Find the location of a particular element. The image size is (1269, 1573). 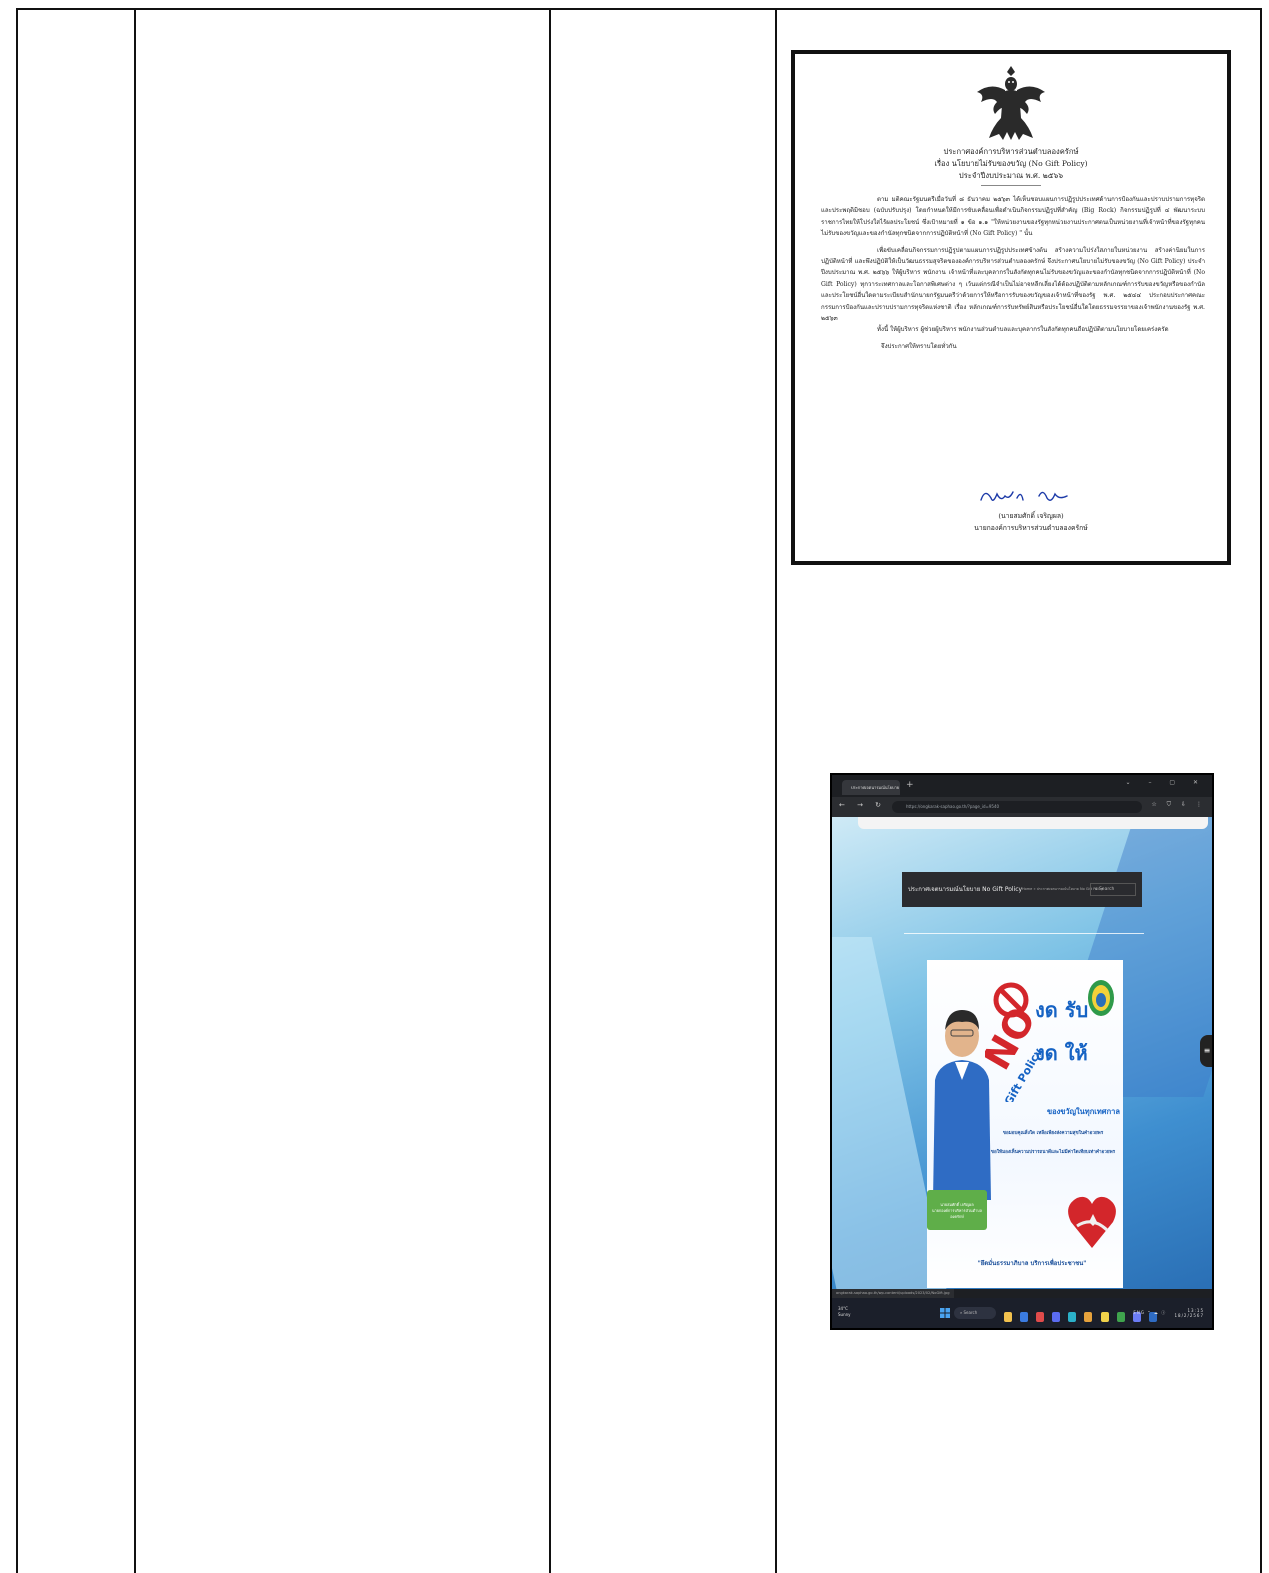

heading-line-1: ประกาศองค์การบริหารส่วนตำบลองครักษ์ is located at coordinates (1011, 151).